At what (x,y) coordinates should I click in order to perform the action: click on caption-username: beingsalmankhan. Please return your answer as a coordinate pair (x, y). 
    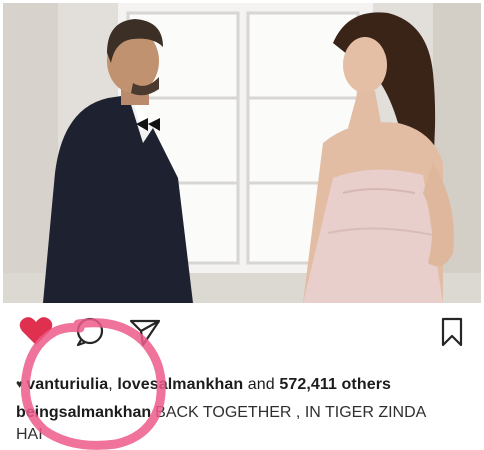
    Looking at the image, I should click on (83, 412).